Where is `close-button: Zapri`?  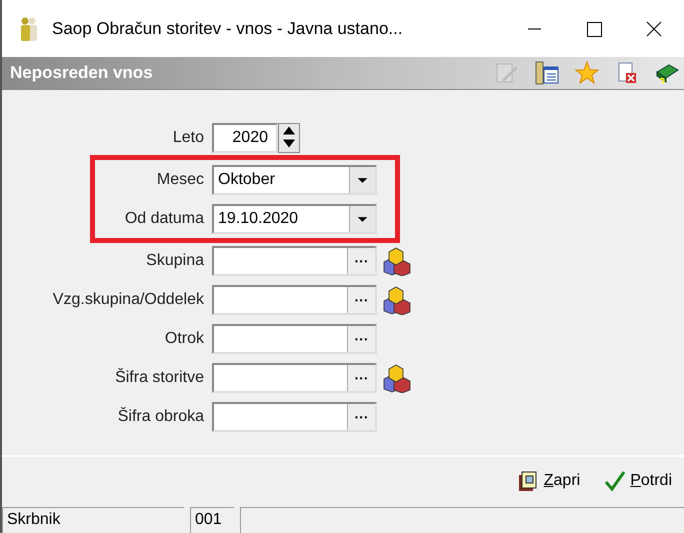 close-button: Zapri is located at coordinates (548, 481).